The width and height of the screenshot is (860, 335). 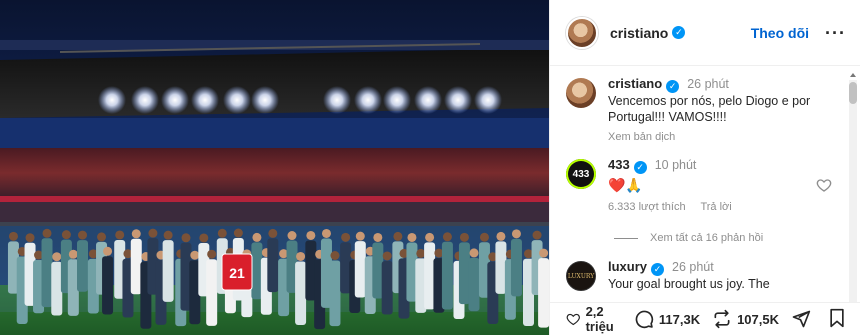 What do you see at coordinates (688, 238) in the screenshot?
I see `view-replies-link: Xem tất cả 16 phản hồi` at bounding box center [688, 238].